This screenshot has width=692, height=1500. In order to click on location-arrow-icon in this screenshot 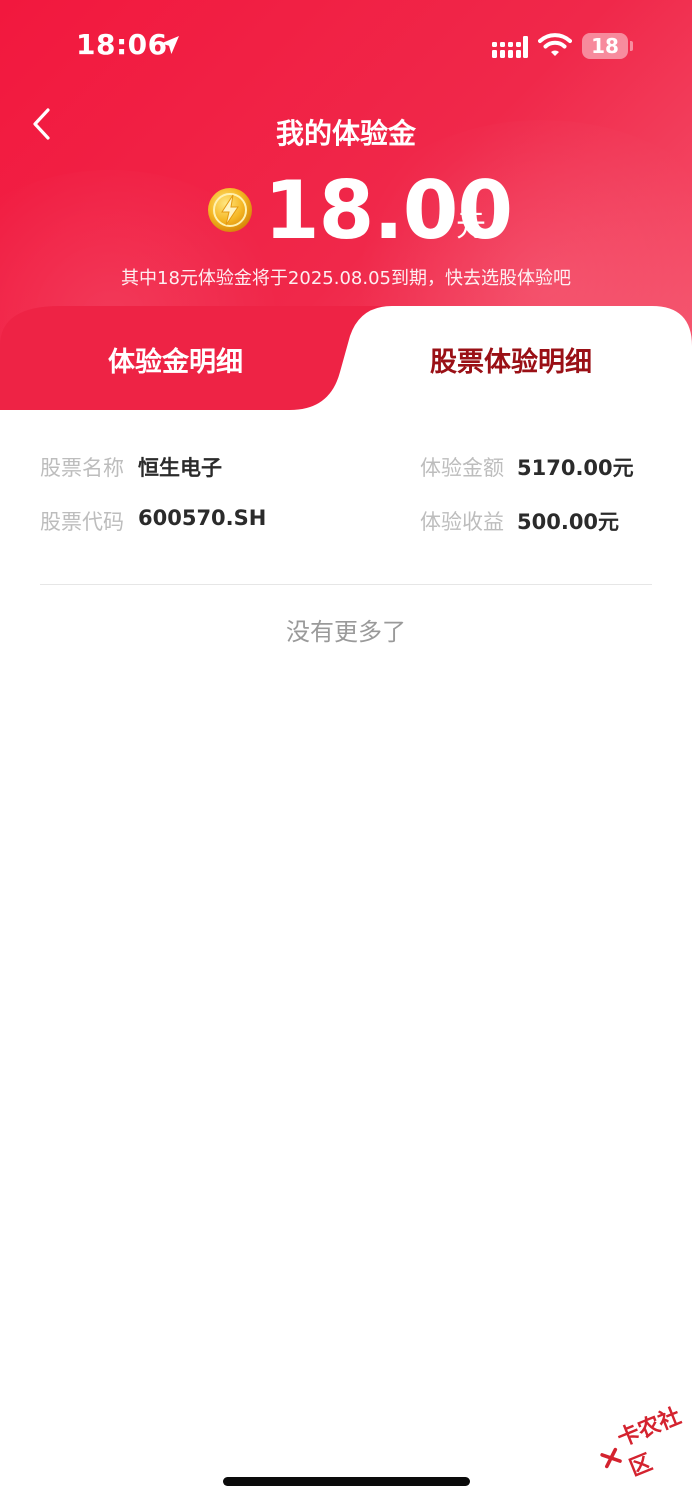, I will do `click(170, 45)`.